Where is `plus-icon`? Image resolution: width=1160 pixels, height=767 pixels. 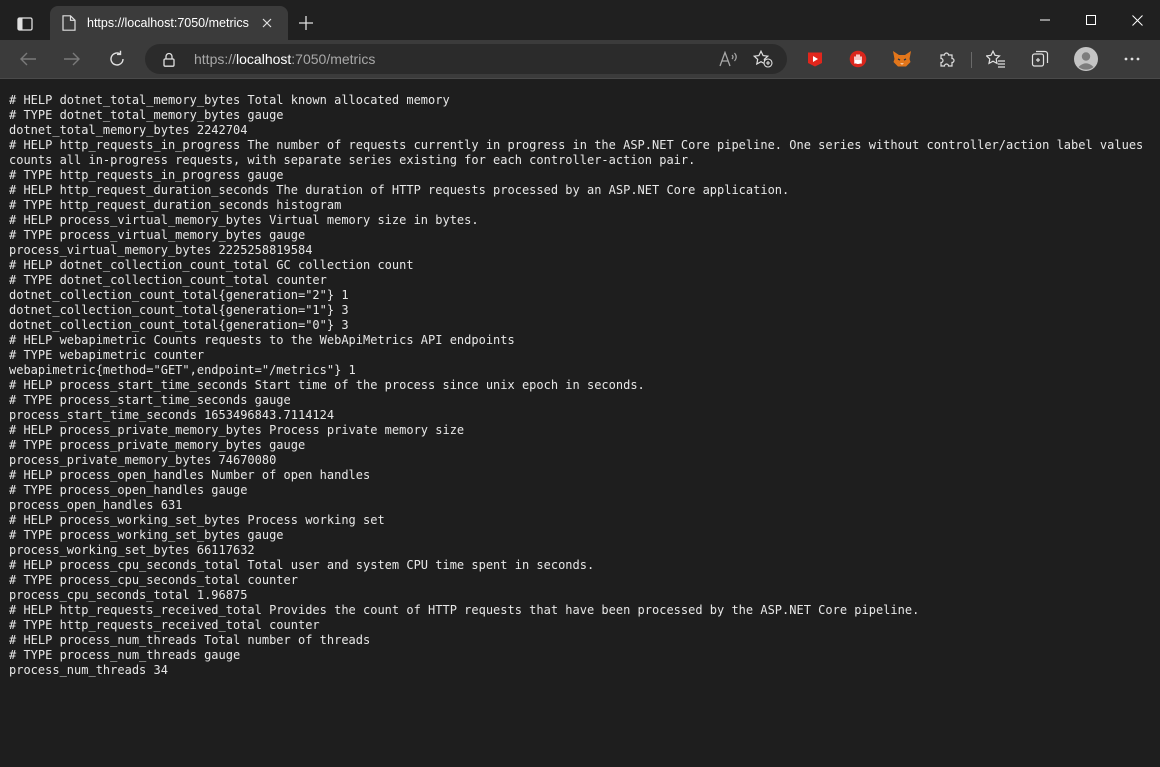
plus-icon is located at coordinates (306, 23).